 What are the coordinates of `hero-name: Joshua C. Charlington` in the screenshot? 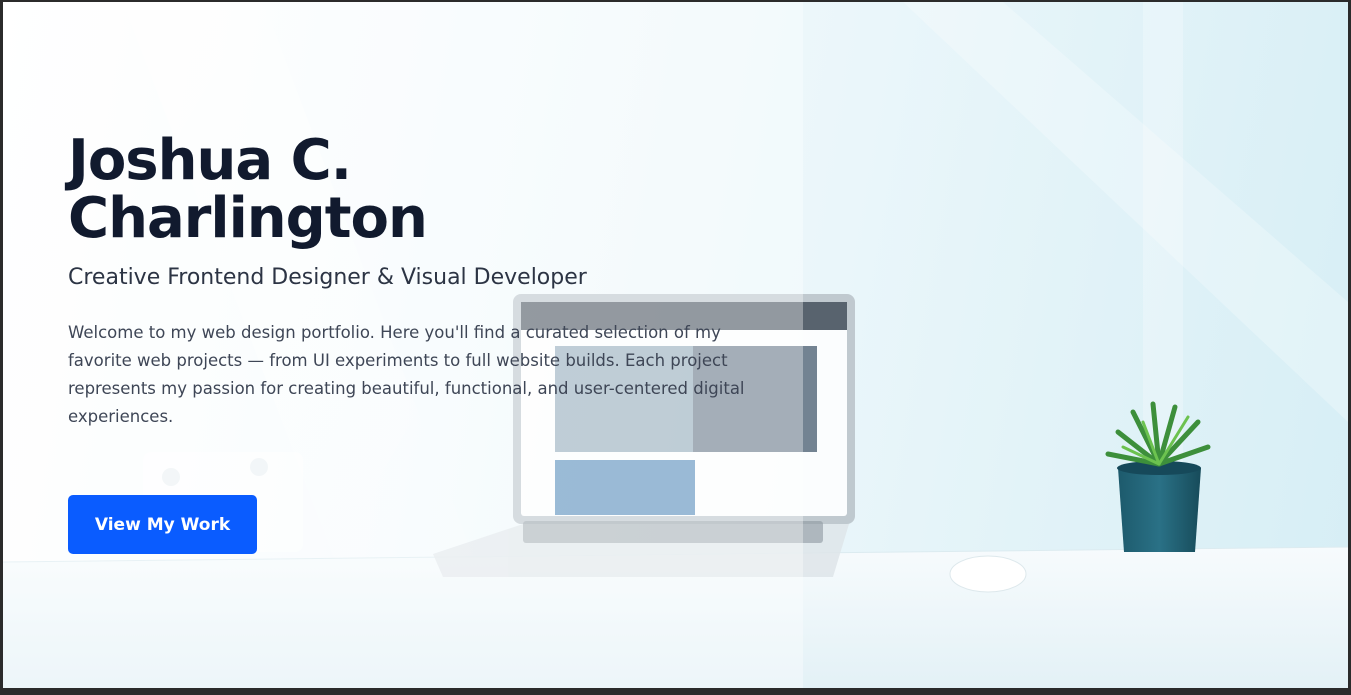 It's located at (278, 190).